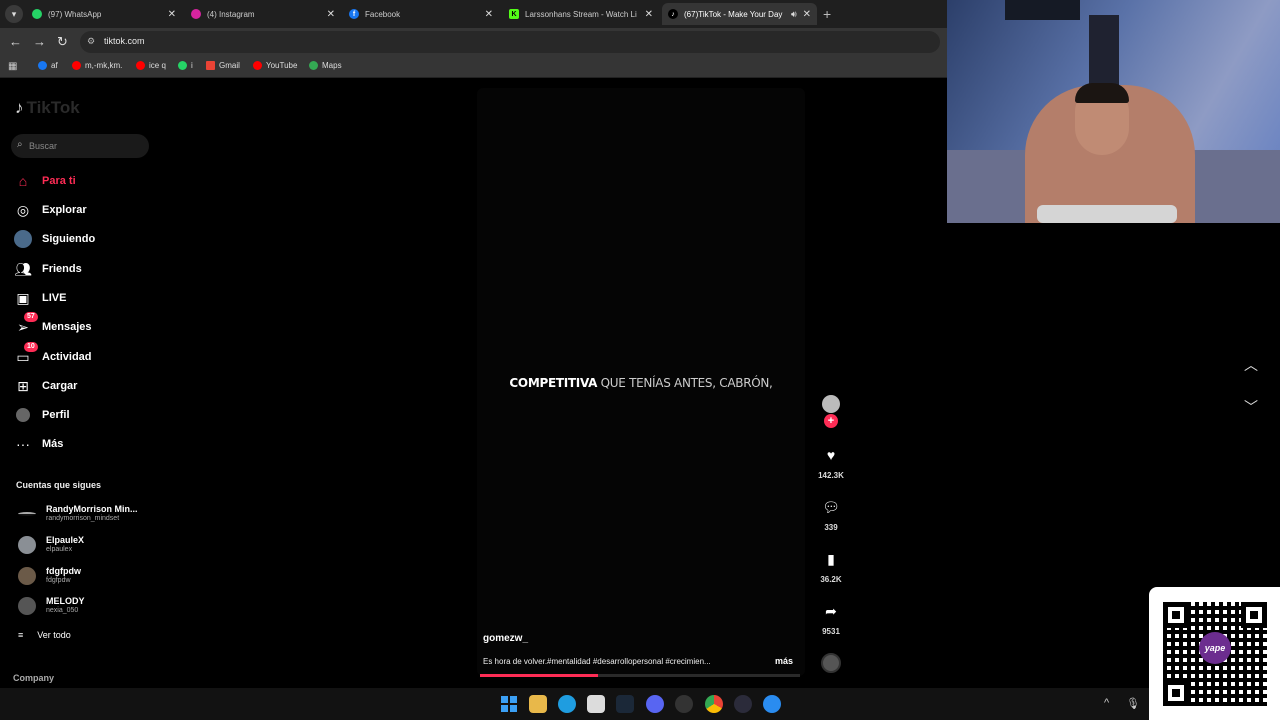 The image size is (1280, 720). Describe the element at coordinates (84, 298) in the screenshot. I see `nav-live: ▣ LIVE` at that location.